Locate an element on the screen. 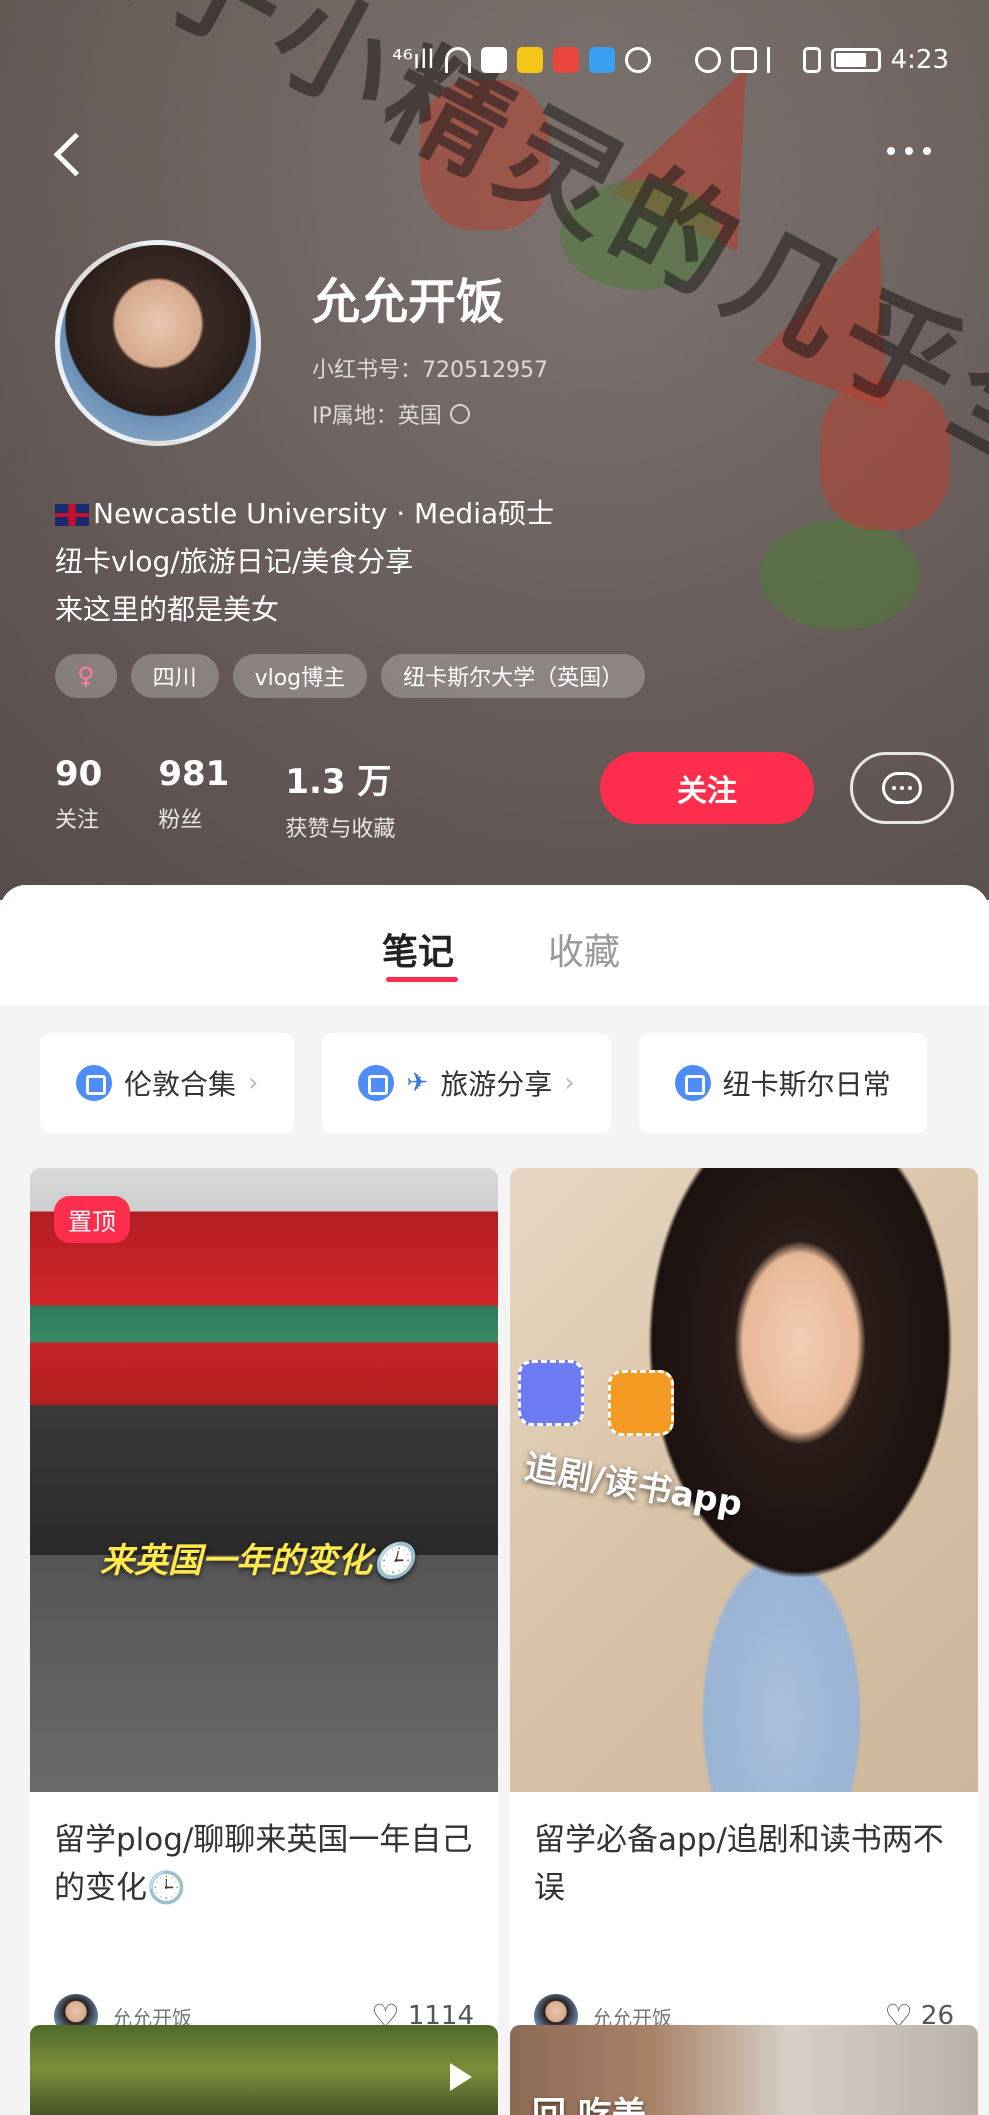  note-title: 留学plog/聊聊来英国一年自己的变化🕒 is located at coordinates (263, 1864).